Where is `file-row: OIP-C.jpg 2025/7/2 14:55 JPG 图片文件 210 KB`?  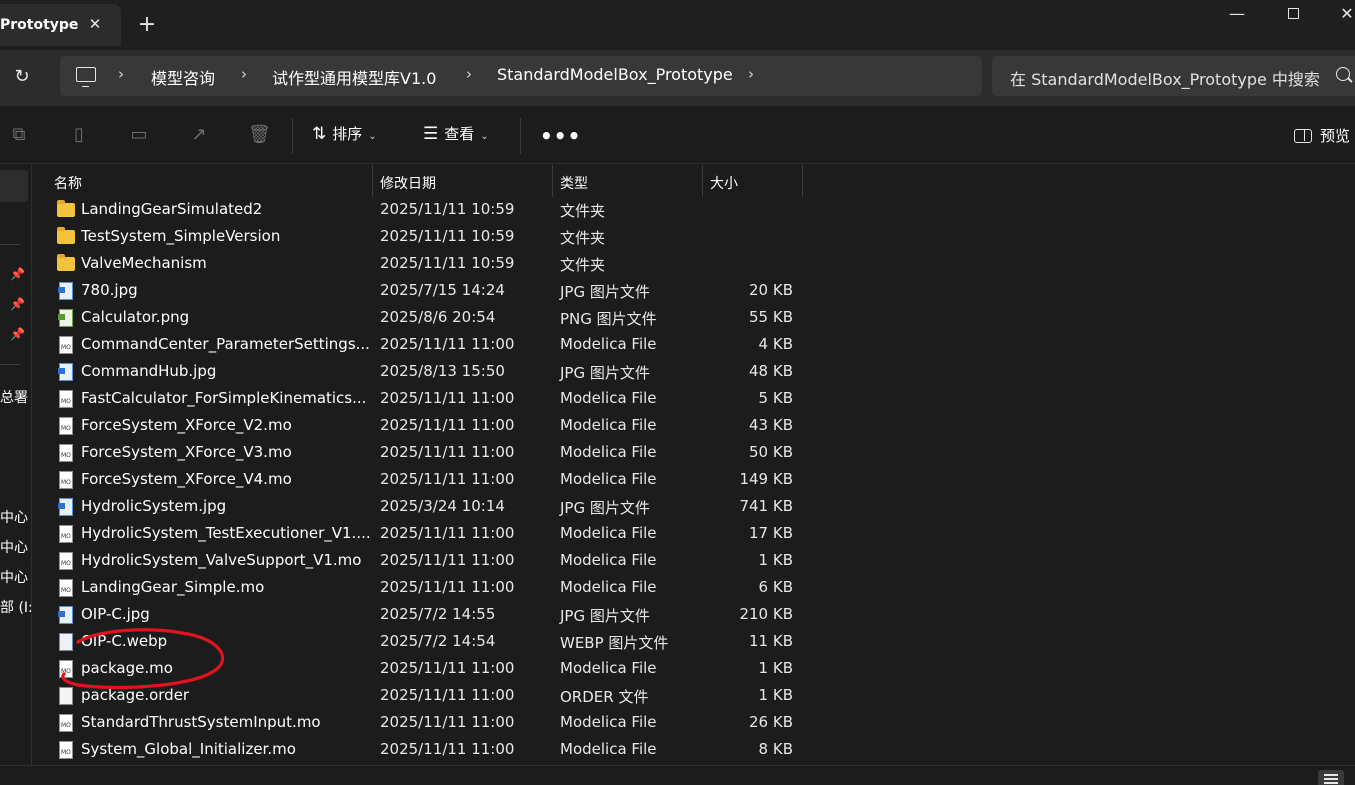 file-row: OIP-C.jpg 2025/7/2 14:55 JPG 图片文件 210 KB is located at coordinates (433, 615).